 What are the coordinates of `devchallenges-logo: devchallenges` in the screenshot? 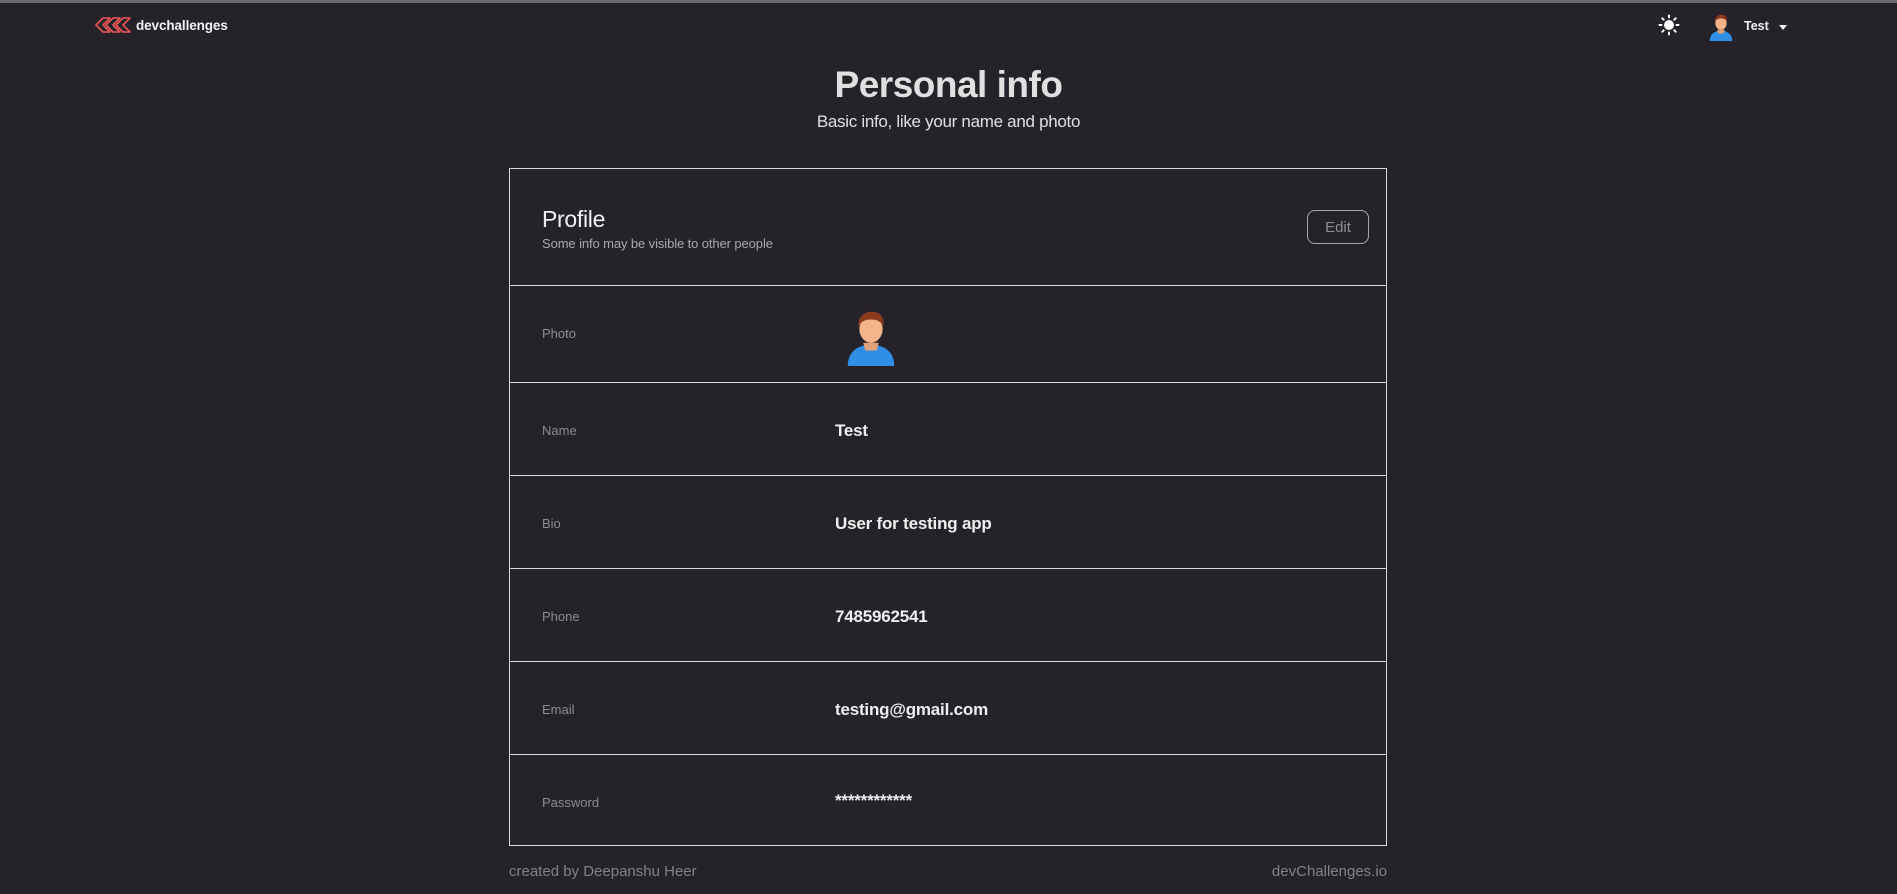 It's located at (161, 25).